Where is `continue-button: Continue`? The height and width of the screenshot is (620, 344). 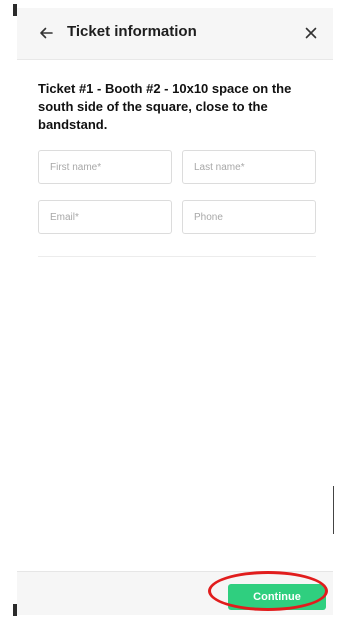
continue-button: Continue is located at coordinates (277, 597).